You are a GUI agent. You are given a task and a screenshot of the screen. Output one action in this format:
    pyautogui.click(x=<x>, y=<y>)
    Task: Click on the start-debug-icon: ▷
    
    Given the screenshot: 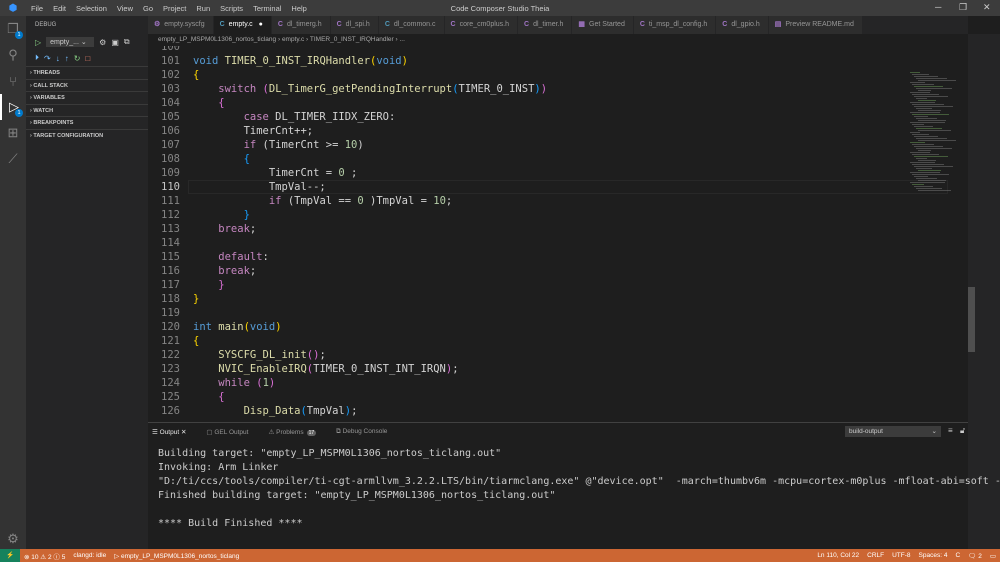 What is the action you would take?
    pyautogui.click(x=38, y=42)
    